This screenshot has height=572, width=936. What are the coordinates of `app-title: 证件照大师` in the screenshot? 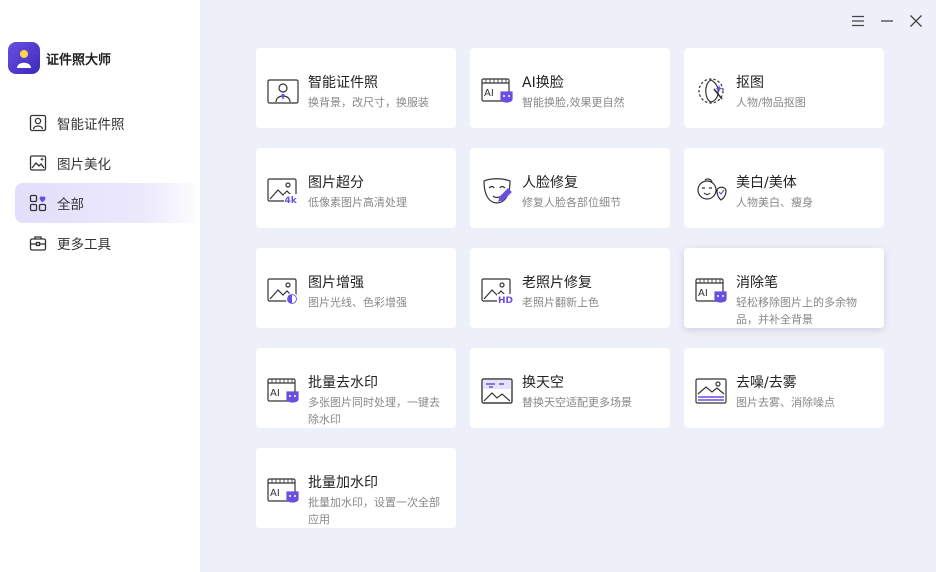 It's located at (79, 60).